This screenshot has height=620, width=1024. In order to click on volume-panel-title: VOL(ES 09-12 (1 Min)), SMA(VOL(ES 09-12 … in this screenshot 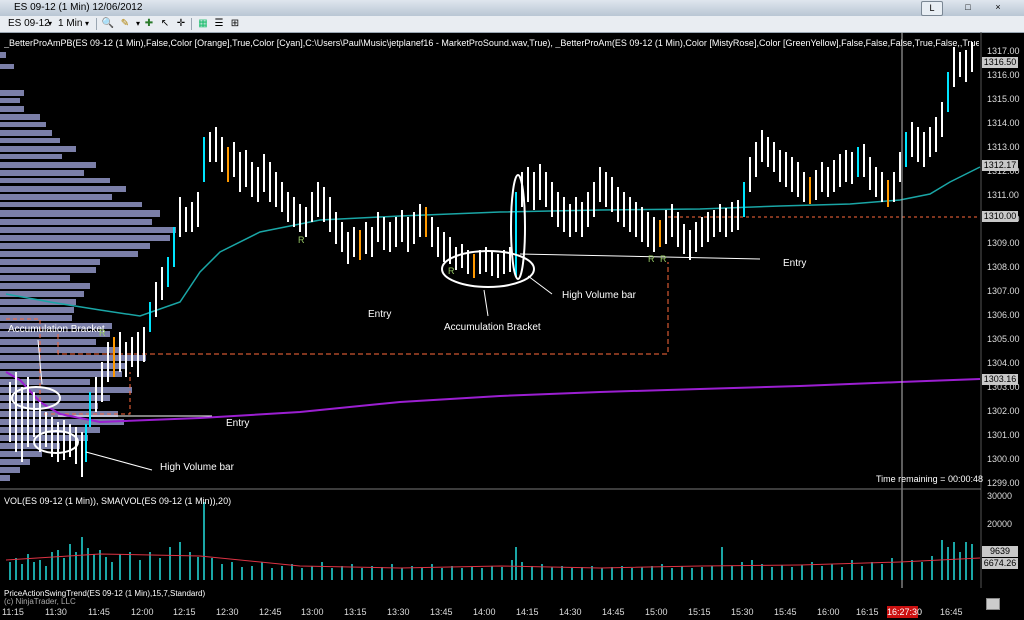, I will do `click(118, 501)`.